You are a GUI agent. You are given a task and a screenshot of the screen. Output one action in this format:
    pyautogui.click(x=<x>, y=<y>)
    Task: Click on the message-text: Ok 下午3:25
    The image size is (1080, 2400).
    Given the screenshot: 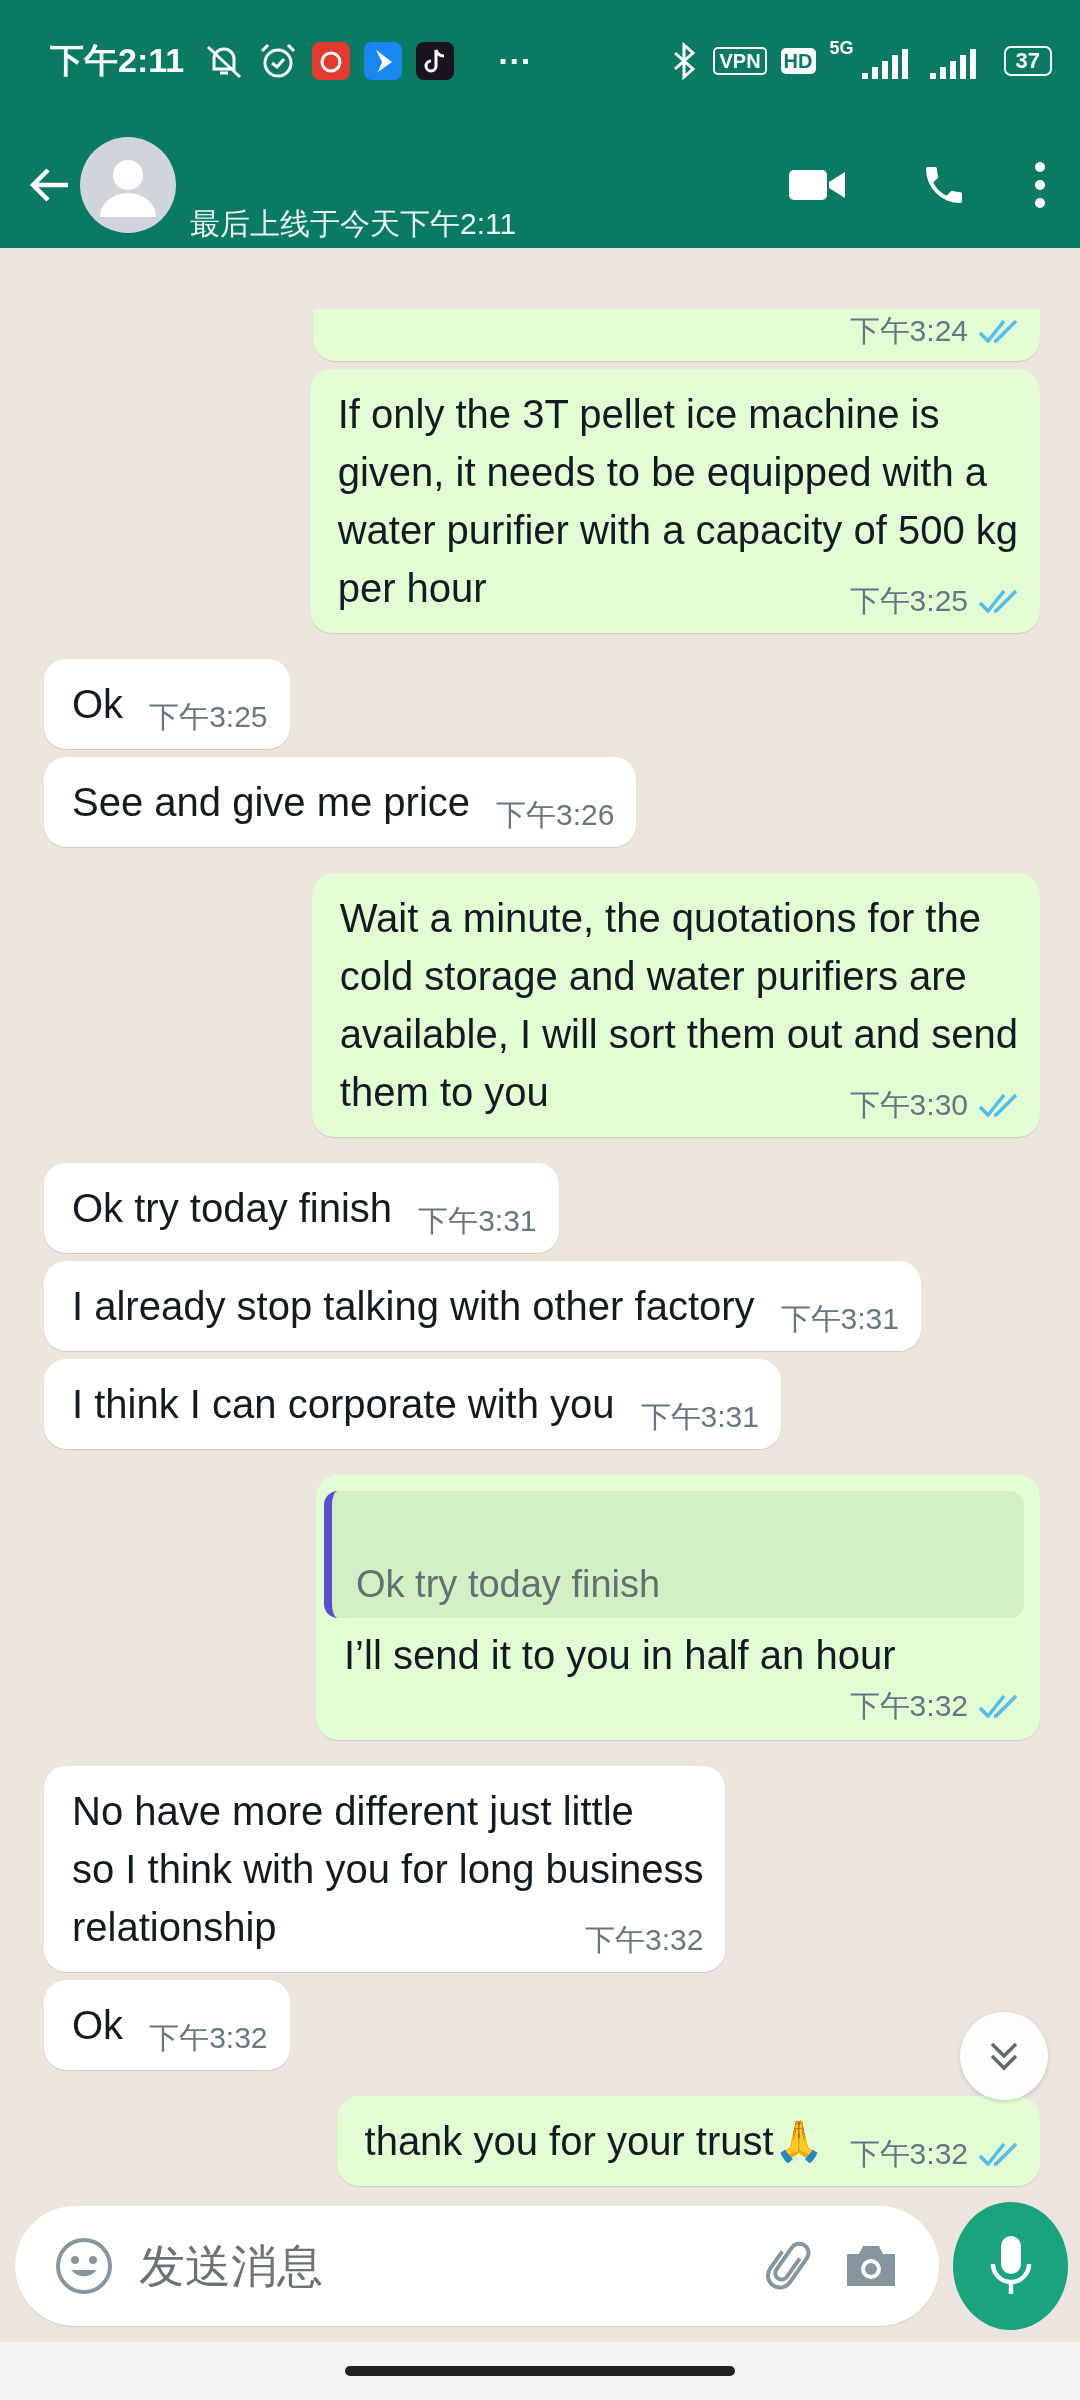 What is the action you would take?
    pyautogui.click(x=170, y=704)
    